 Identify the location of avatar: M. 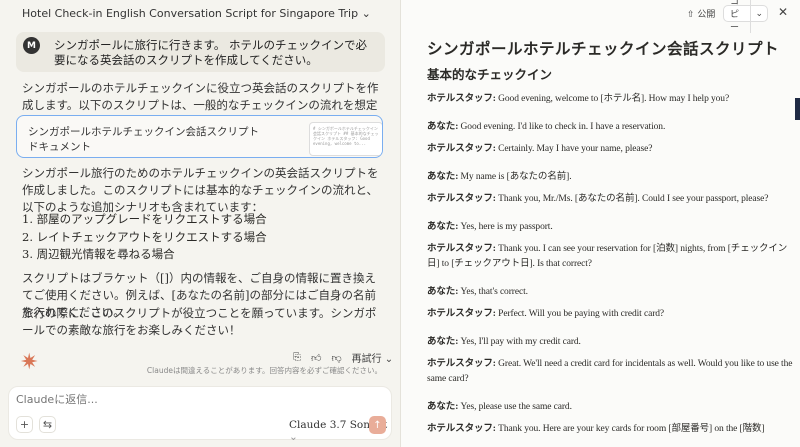
(31, 45).